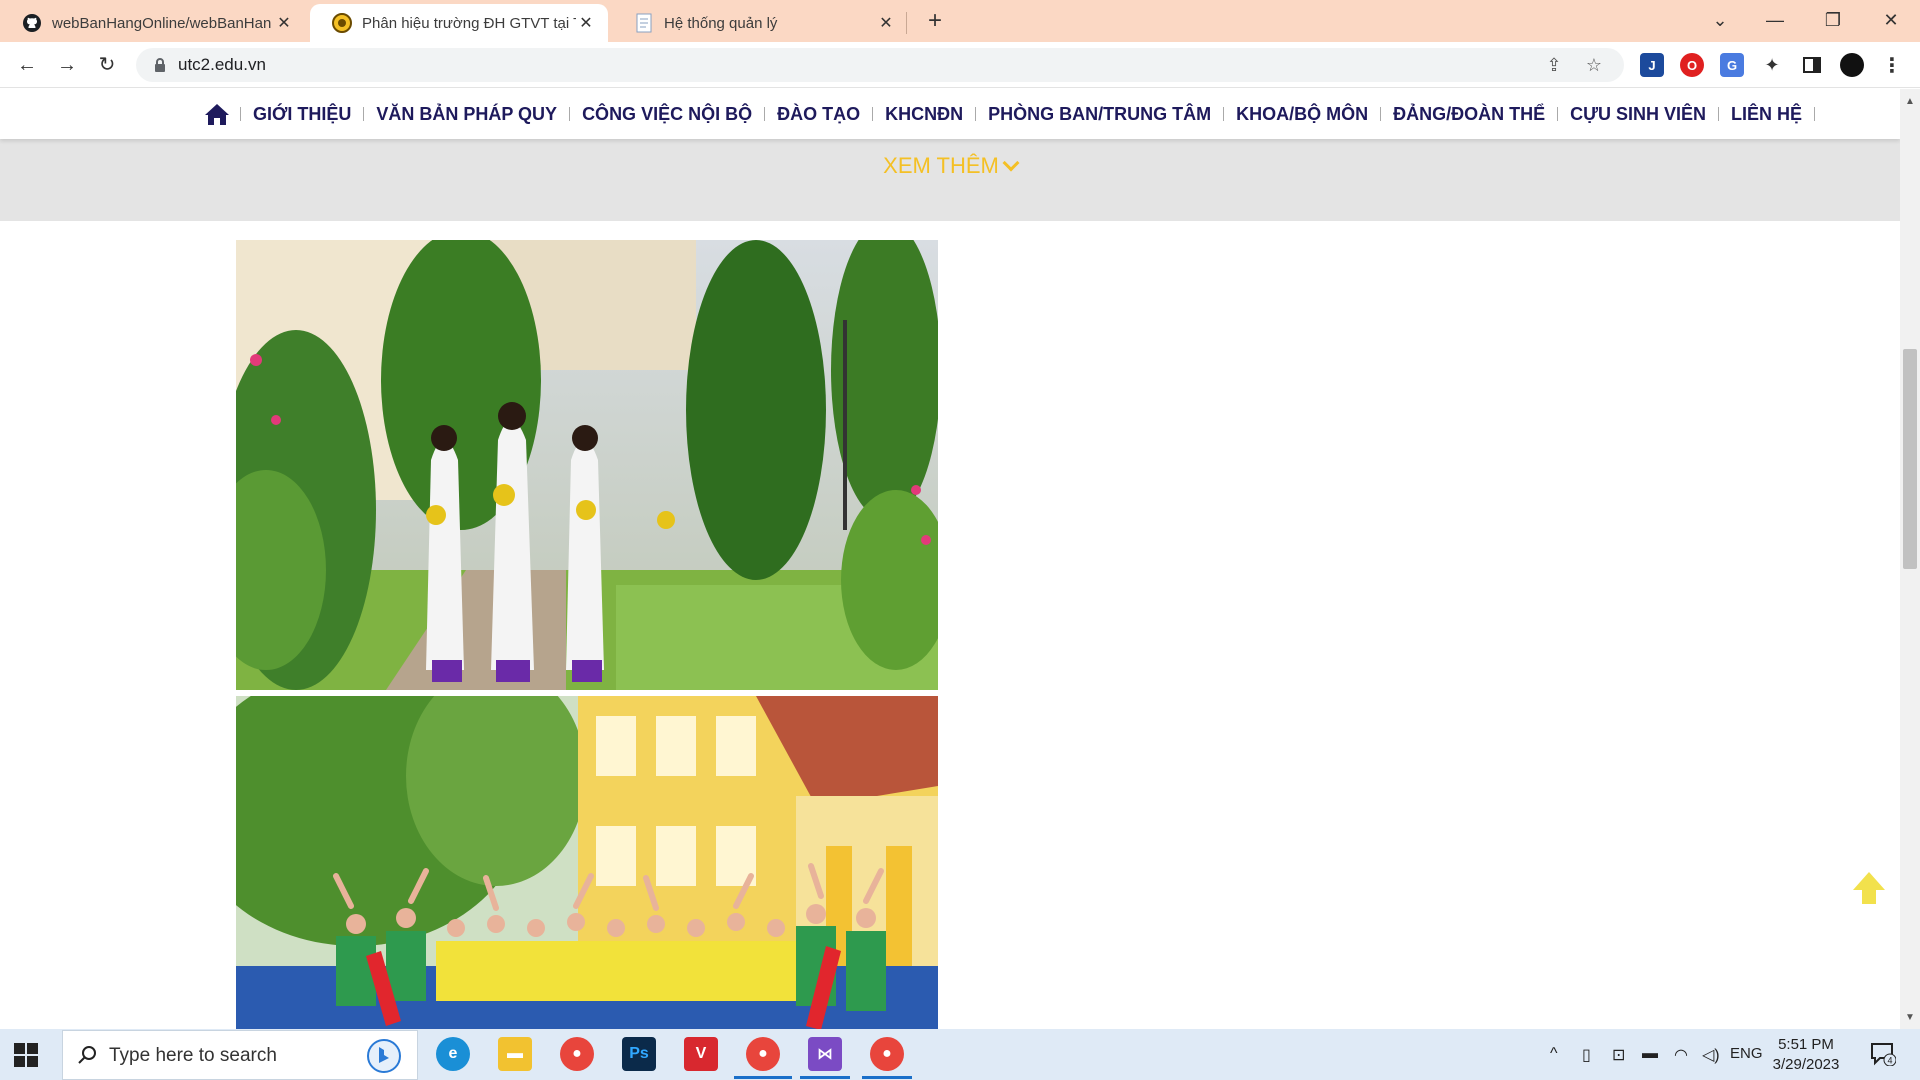  I want to click on campus-photo-group, so click(587, 862).